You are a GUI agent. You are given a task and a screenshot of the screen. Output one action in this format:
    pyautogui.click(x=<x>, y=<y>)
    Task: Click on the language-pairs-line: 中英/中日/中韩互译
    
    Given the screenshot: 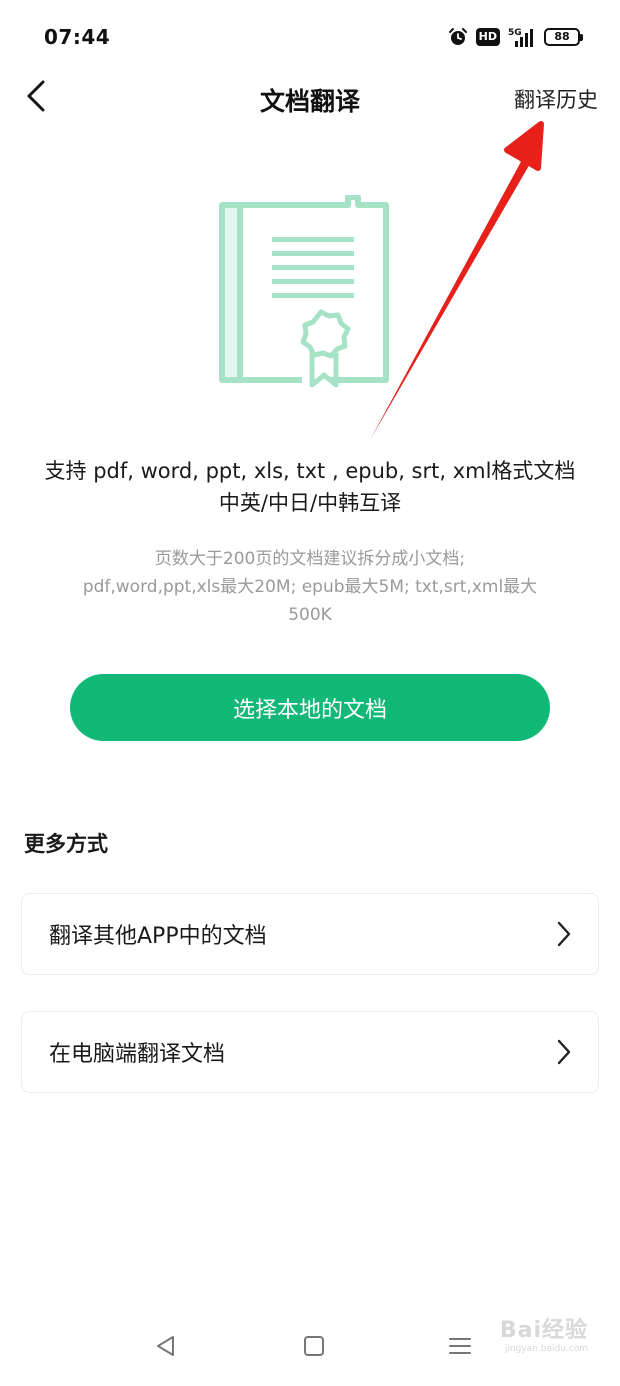 What is the action you would take?
    pyautogui.click(x=310, y=503)
    